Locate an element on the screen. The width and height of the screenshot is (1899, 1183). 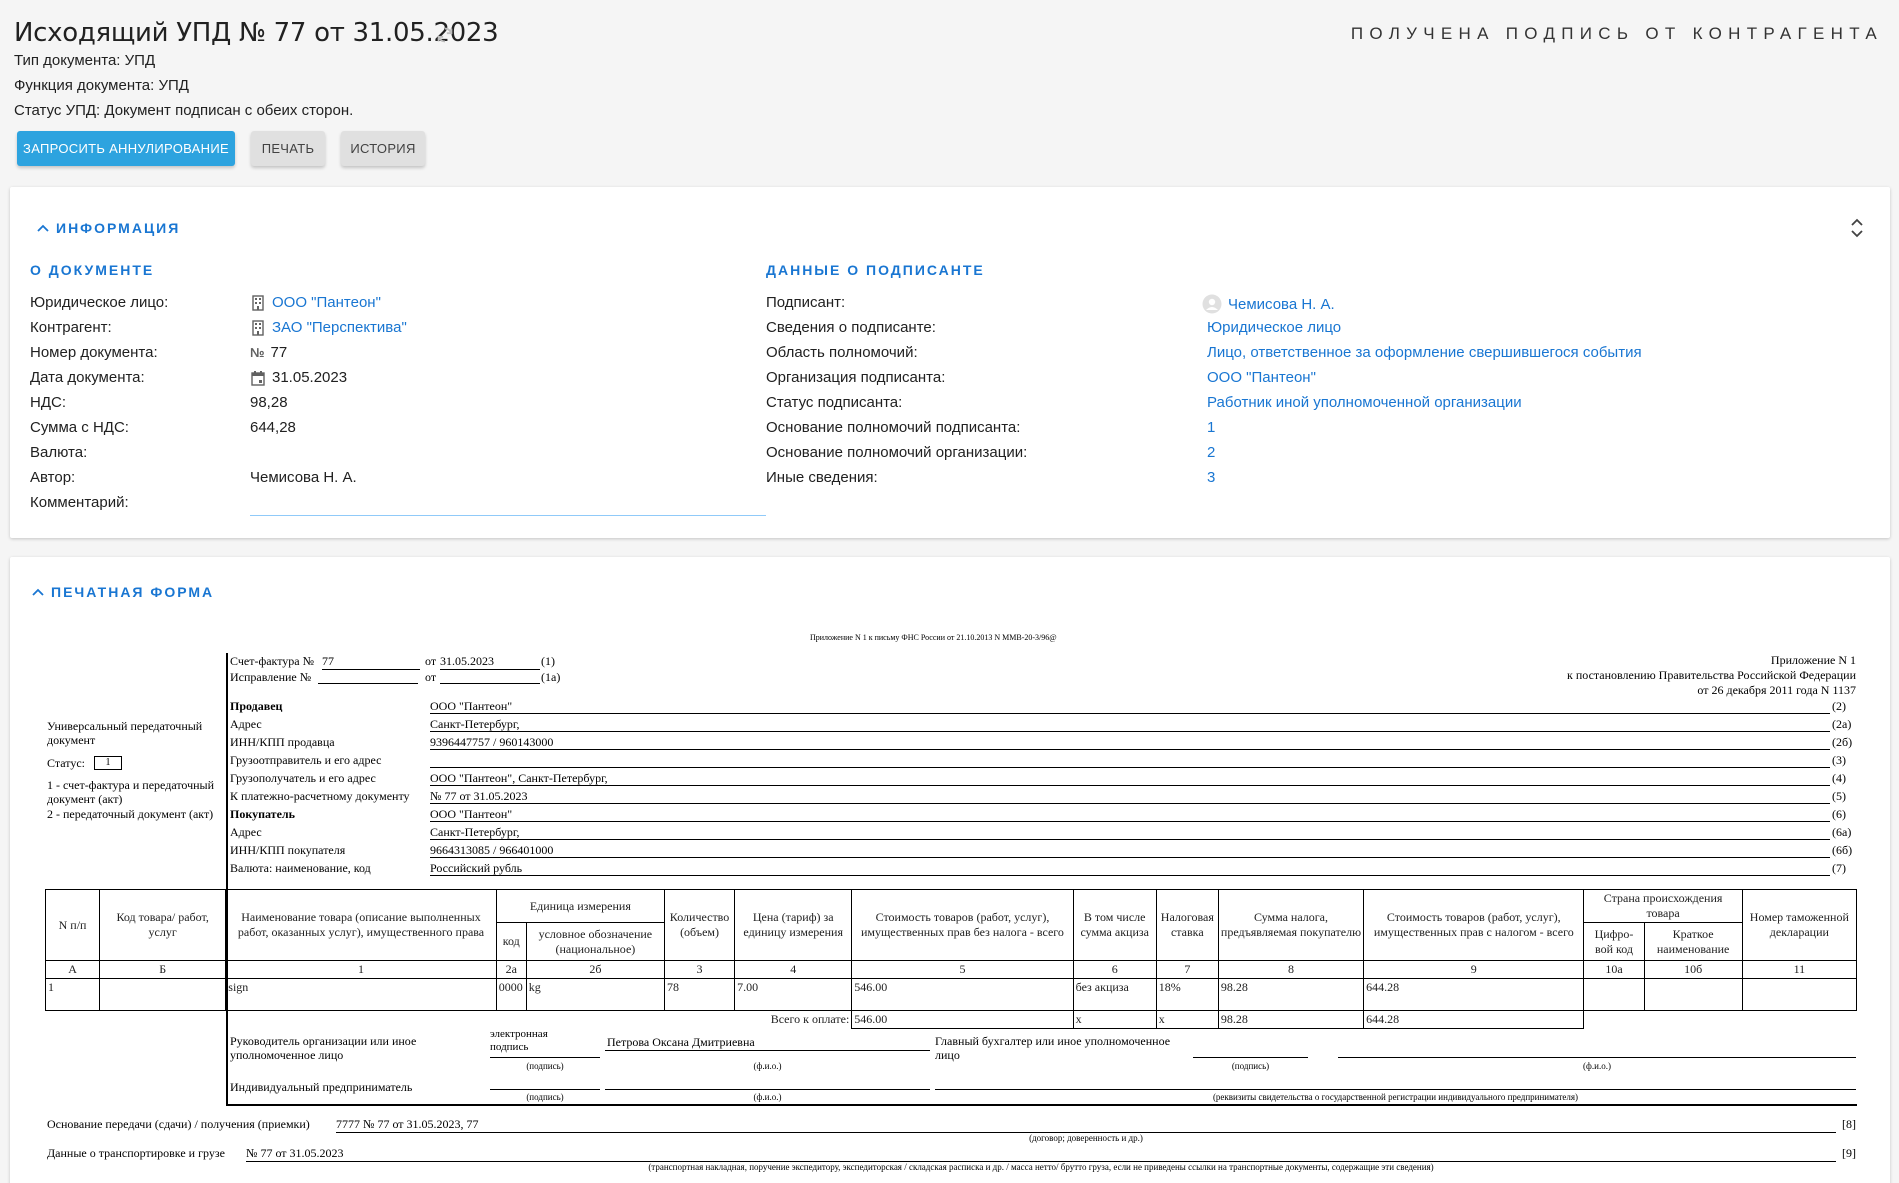
comment-field is located at coordinates (508, 502).